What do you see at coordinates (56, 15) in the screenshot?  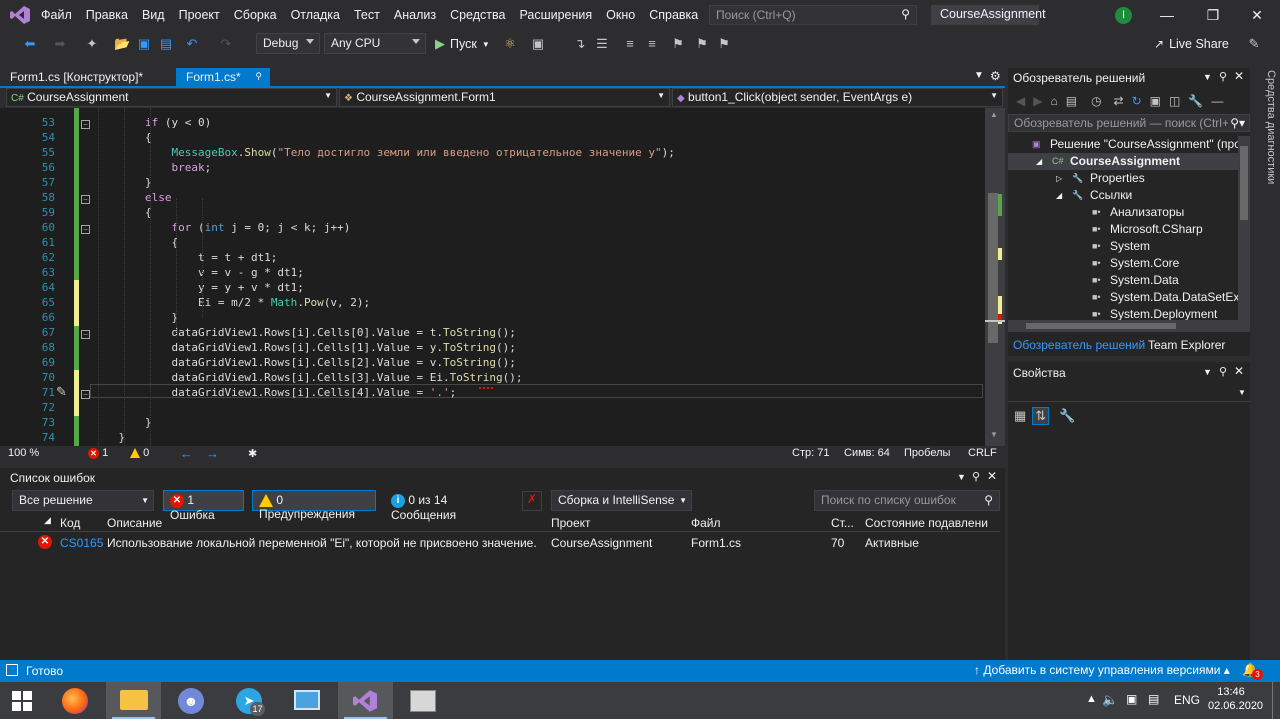 I see `menu-item: Файл` at bounding box center [56, 15].